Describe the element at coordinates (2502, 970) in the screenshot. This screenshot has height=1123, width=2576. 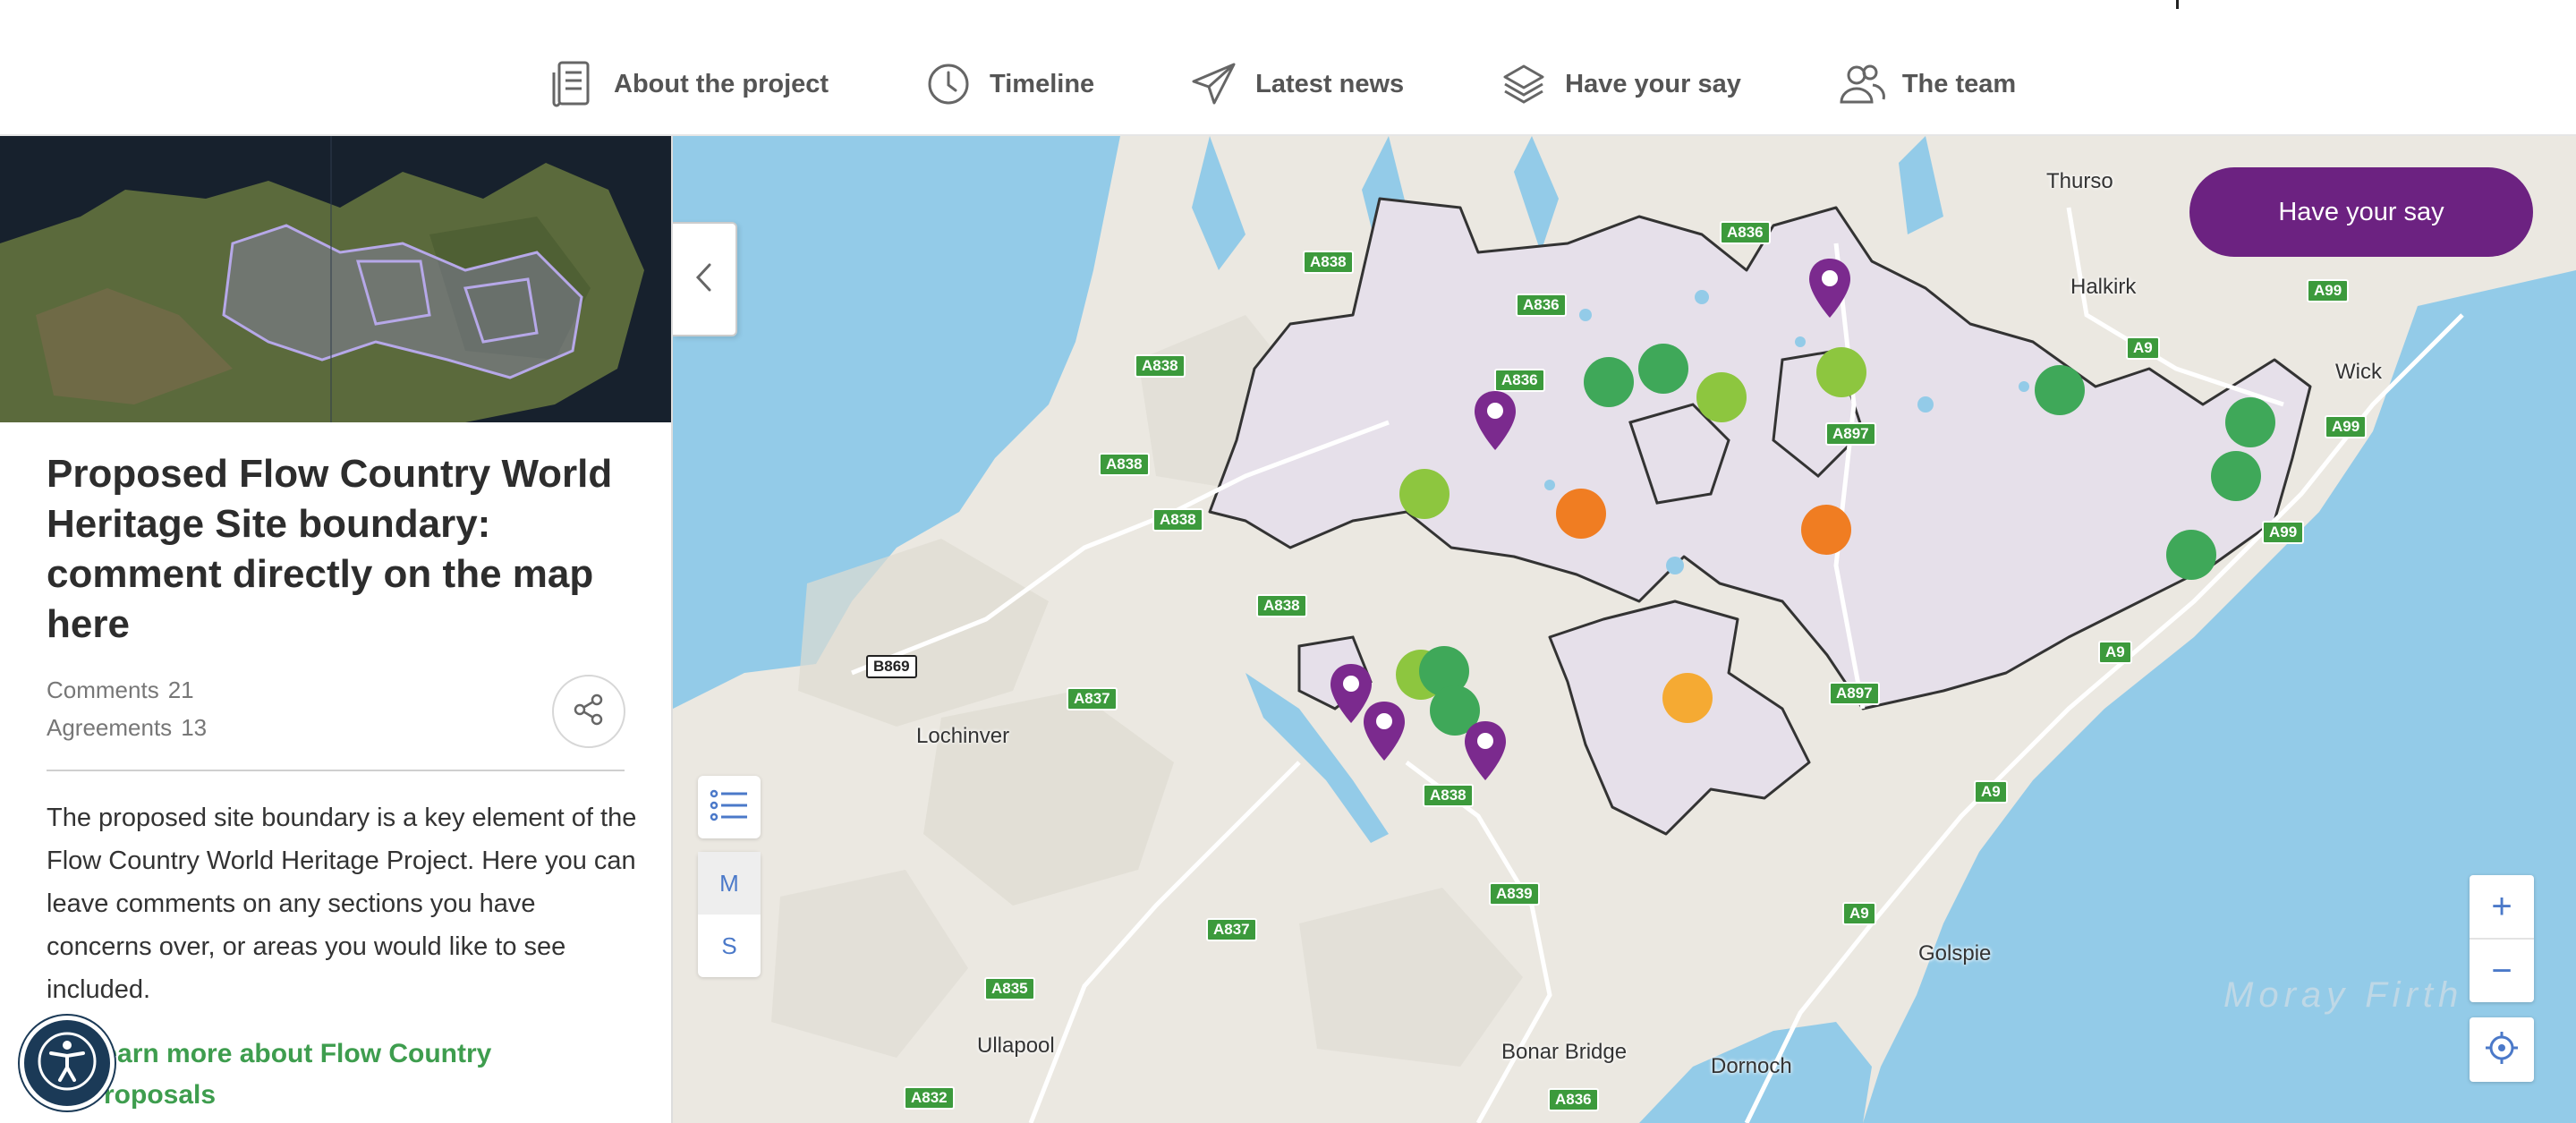
I see `zoom-out-button: −` at that location.